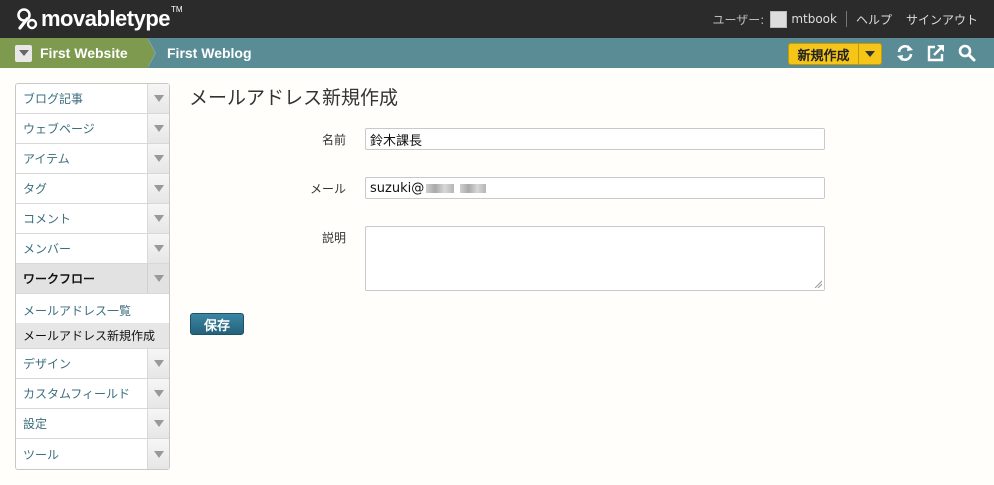 The image size is (994, 485). I want to click on user-area: ユーザー: mtbook ヘルプ サインアウト, so click(845, 19).